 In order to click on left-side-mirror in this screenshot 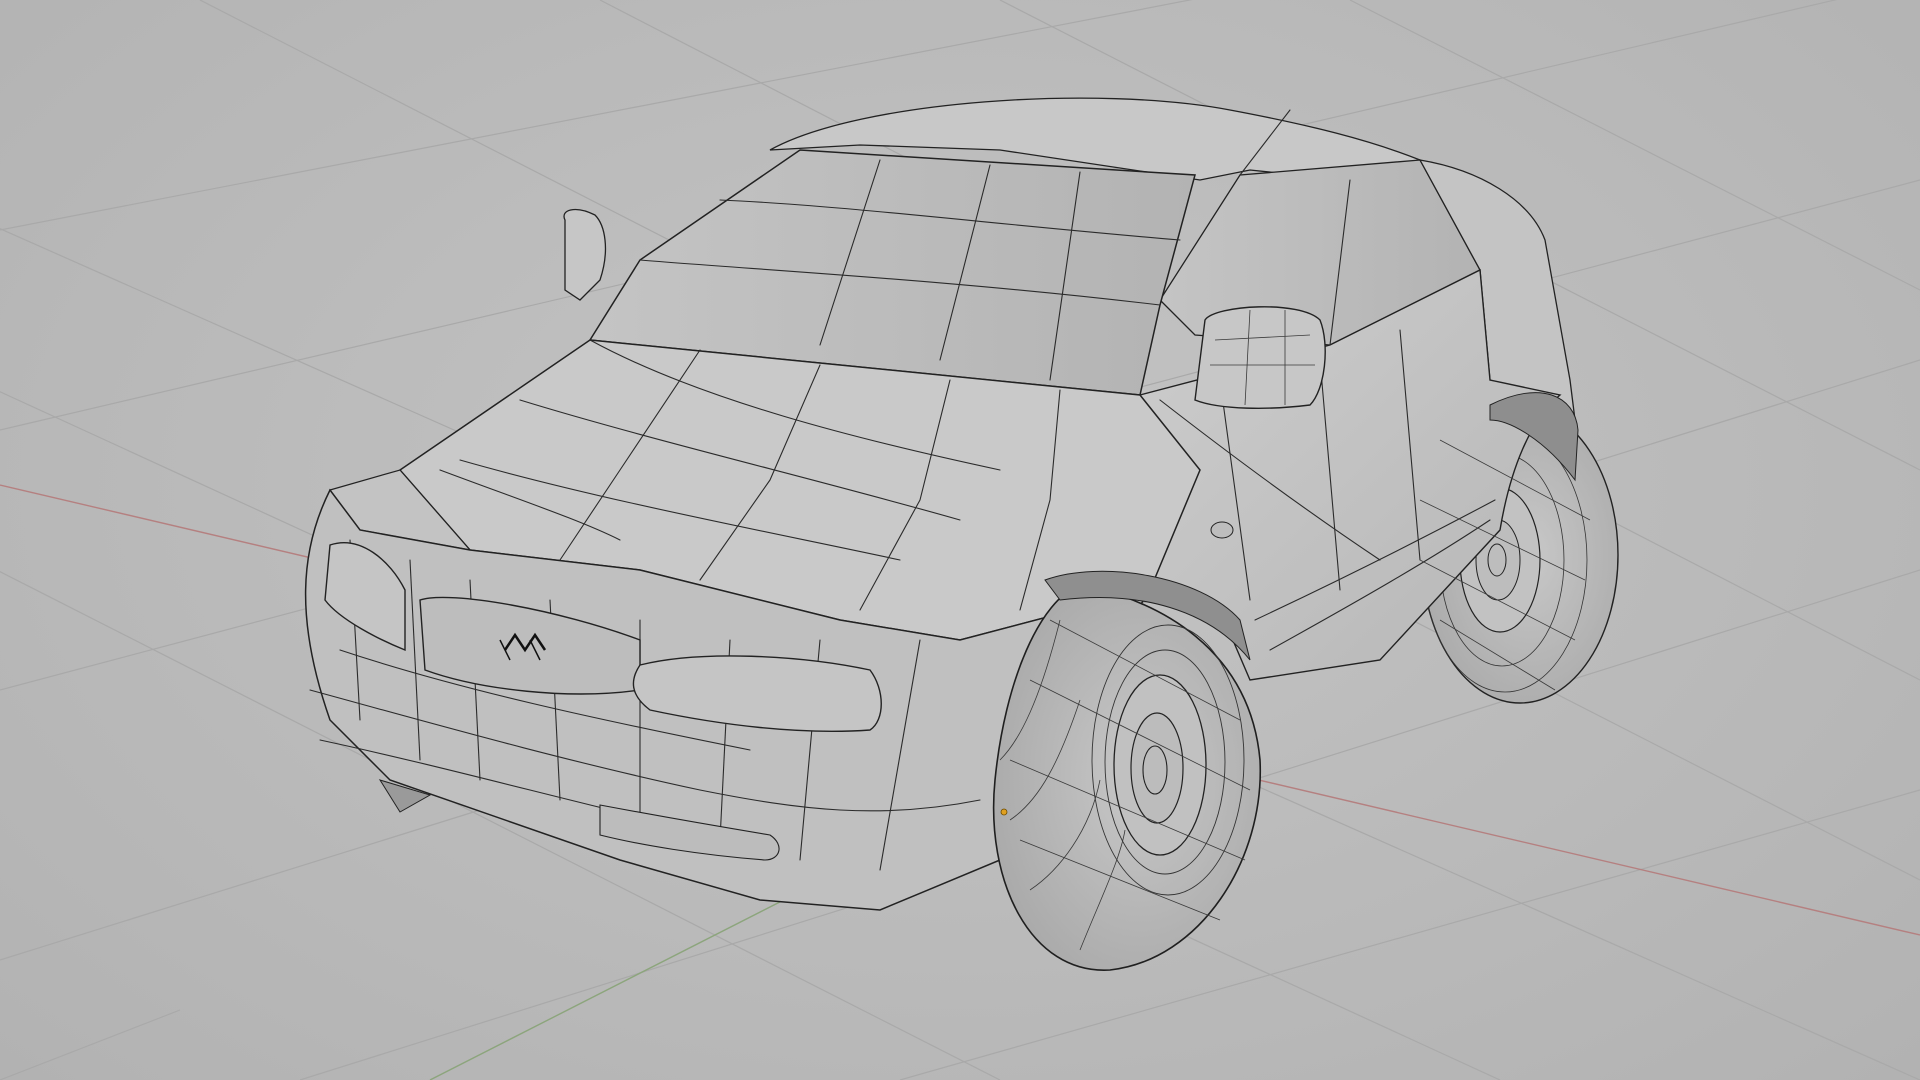, I will do `click(585, 254)`.